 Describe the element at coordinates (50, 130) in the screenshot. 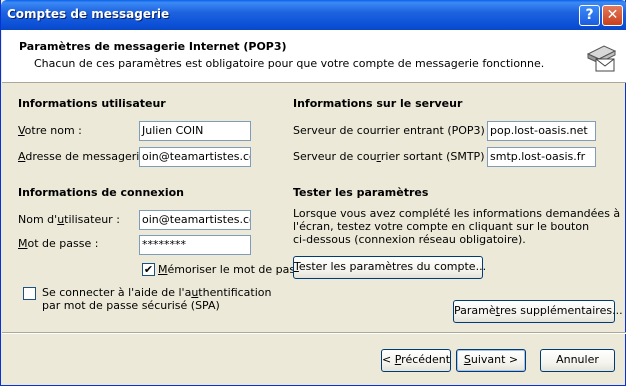

I see `name-label: Votre nom :` at that location.